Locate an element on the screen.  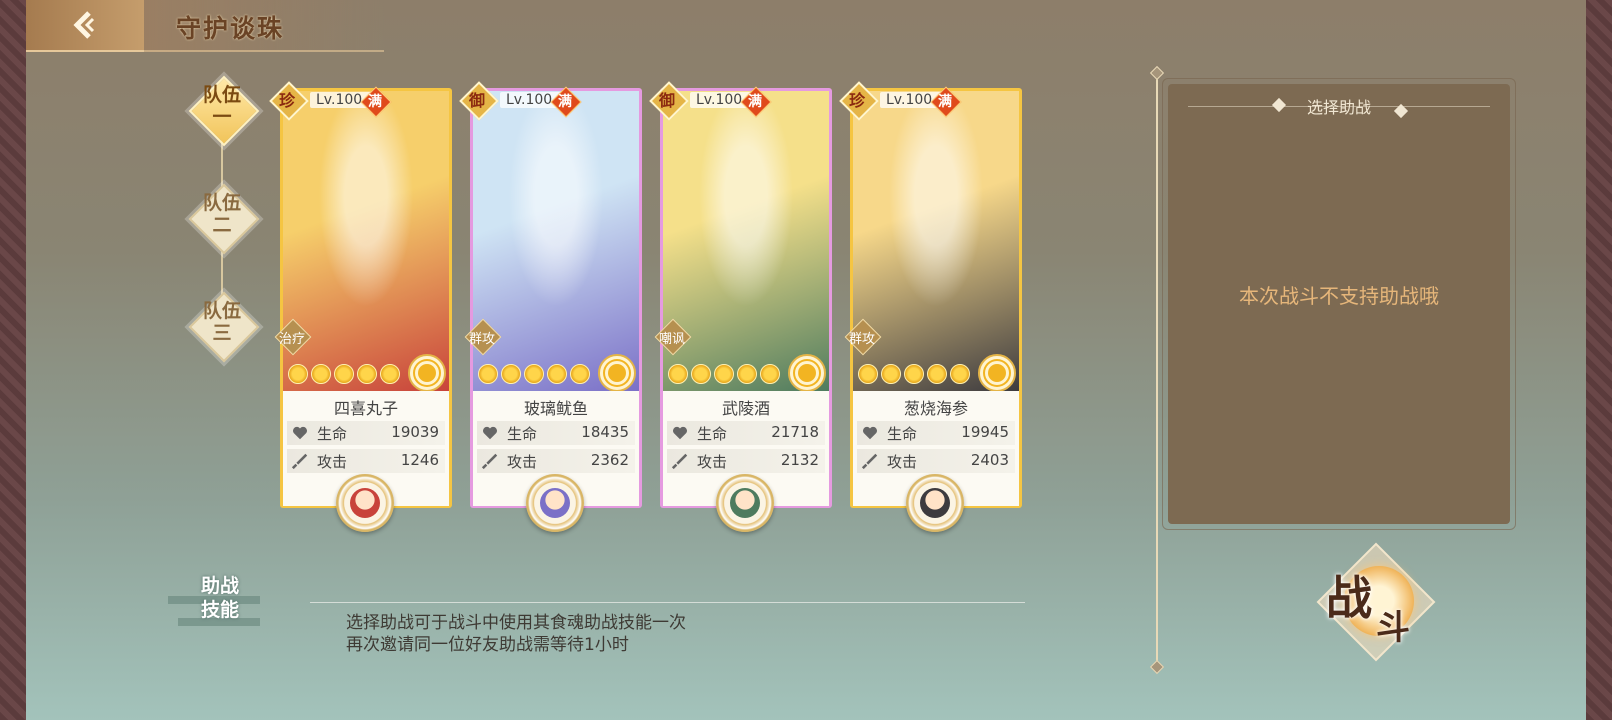
back-arrow-icon is located at coordinates (84, 25).